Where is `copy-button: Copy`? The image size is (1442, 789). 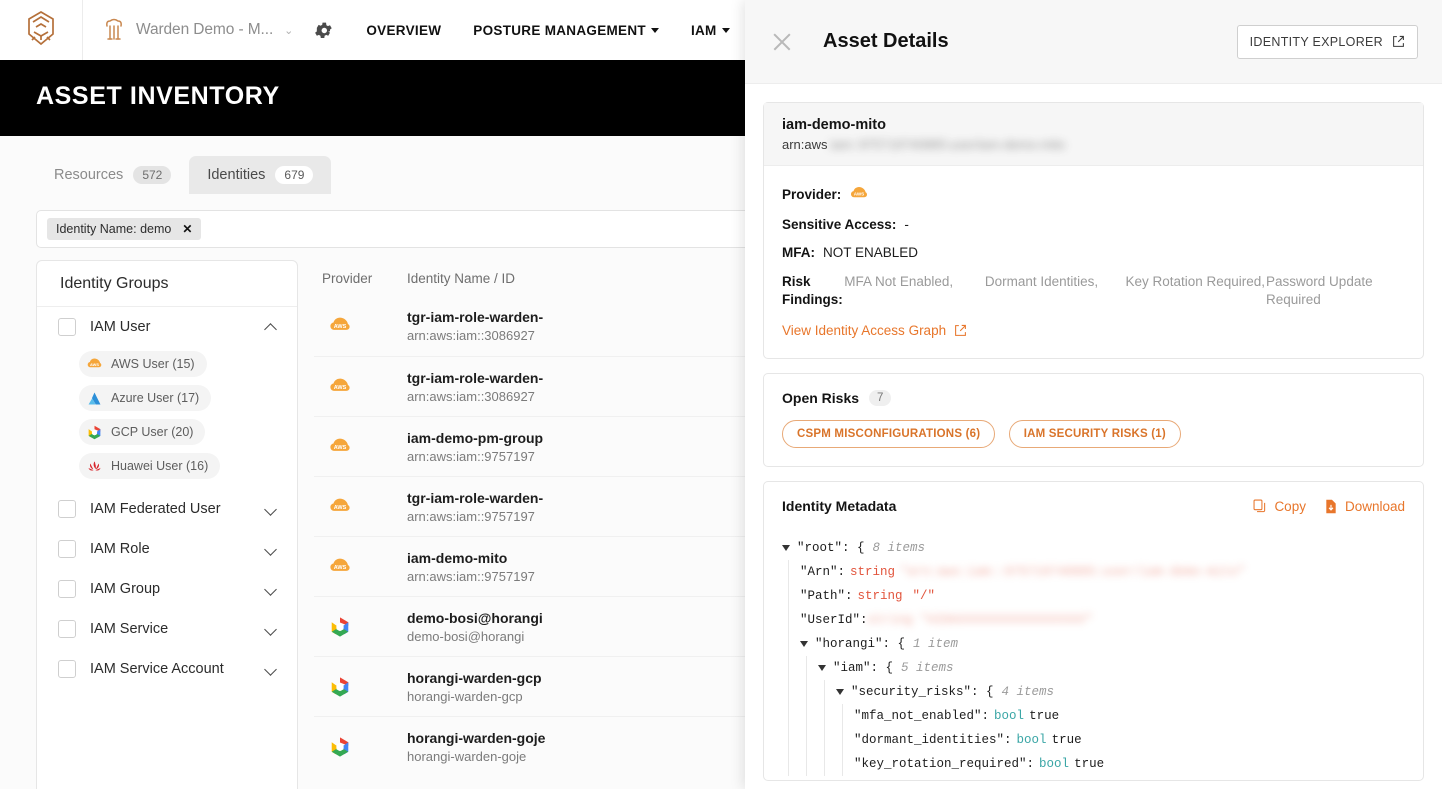
copy-button: Copy is located at coordinates (1279, 506).